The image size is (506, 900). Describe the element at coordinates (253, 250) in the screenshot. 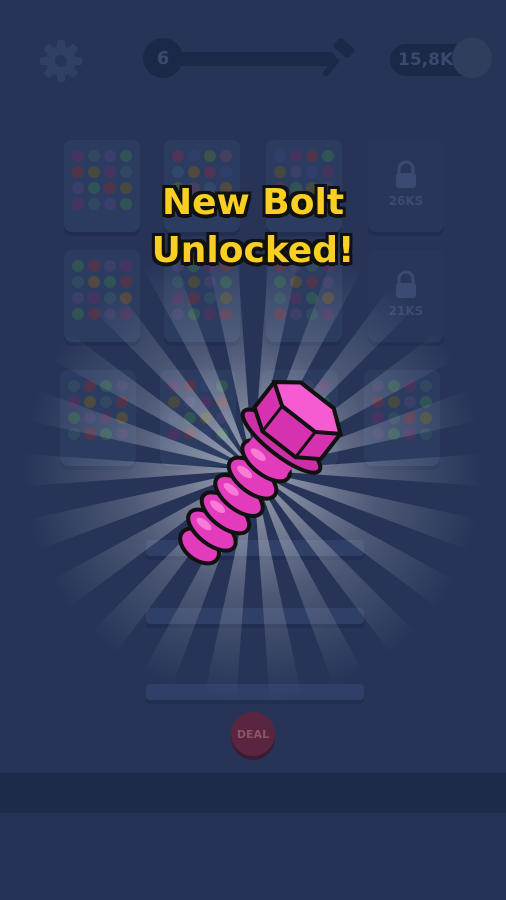

I see `popup-title-line2: Unlocked!` at that location.